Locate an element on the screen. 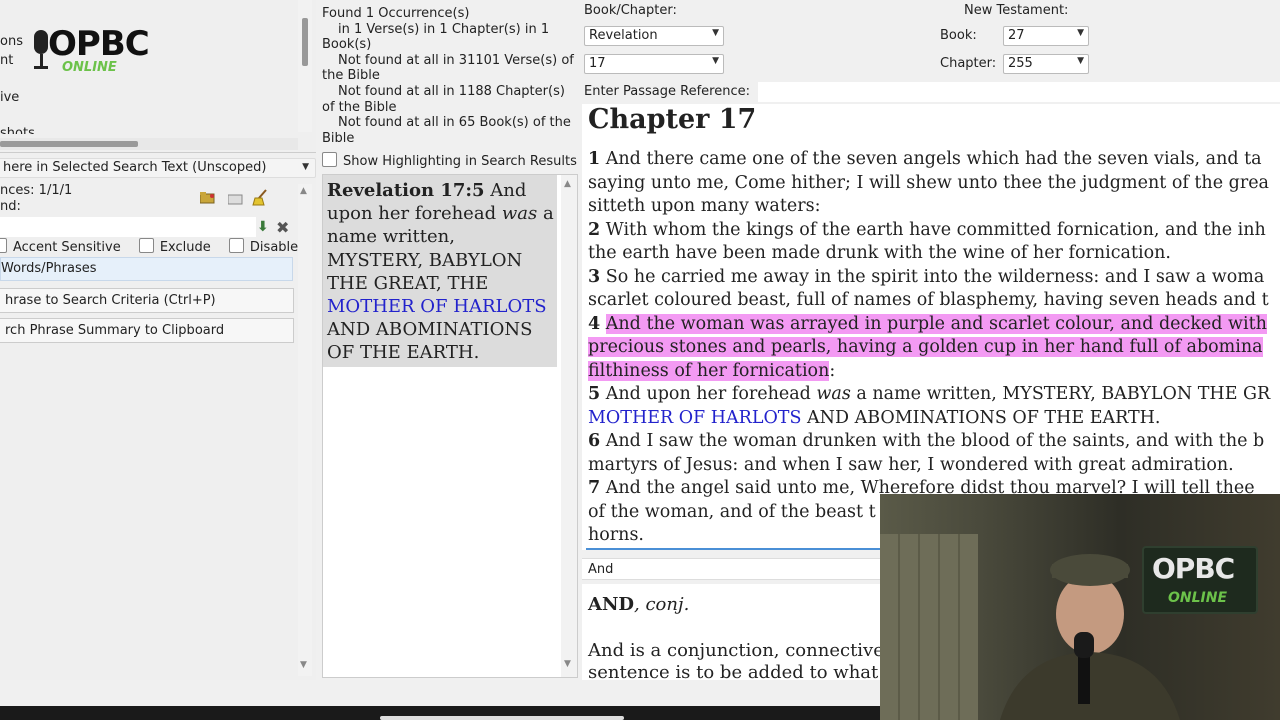 This screenshot has width=1280, height=720. logo-main-text: OPBC is located at coordinates (99, 44).